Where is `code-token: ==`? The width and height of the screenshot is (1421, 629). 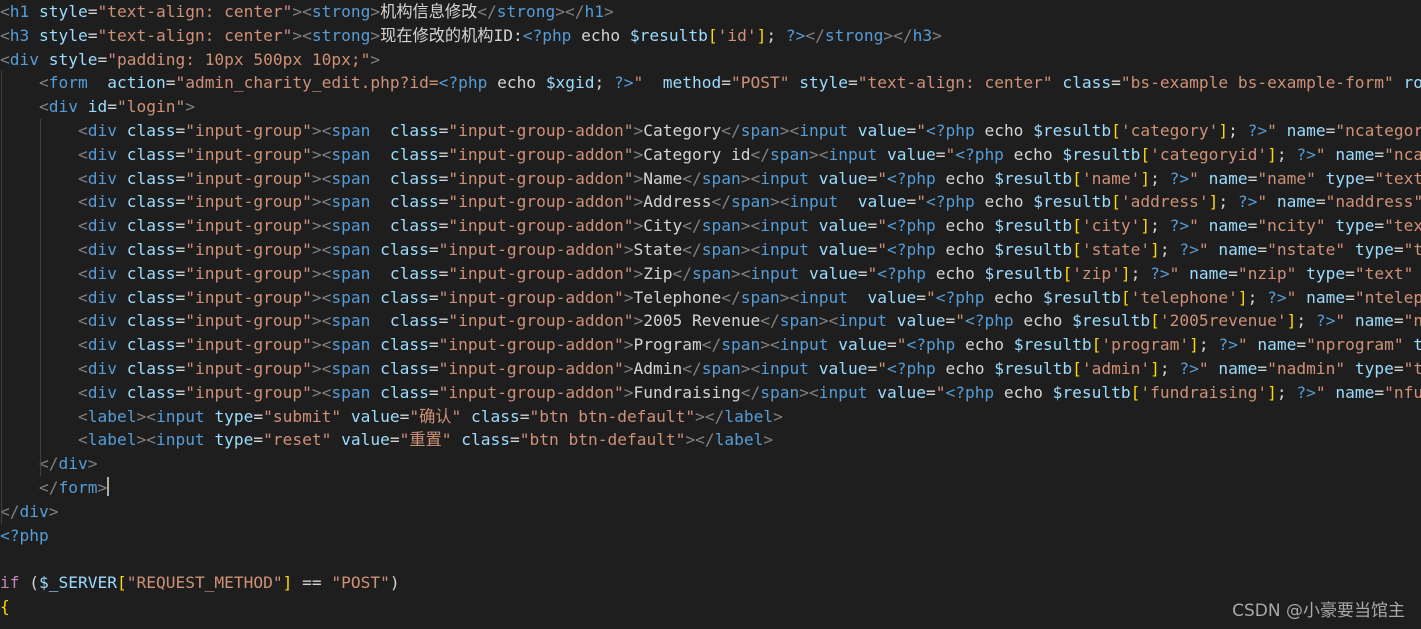
code-token: == is located at coordinates (312, 583).